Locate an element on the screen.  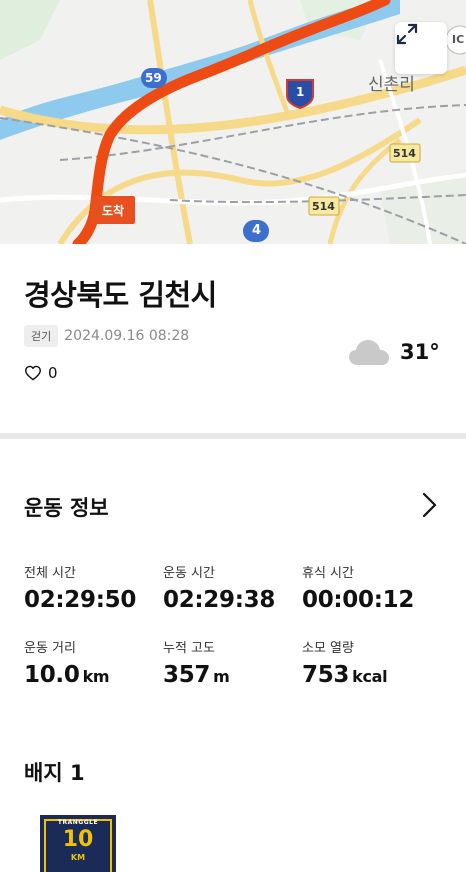
stat-unit: km is located at coordinates (96, 676).